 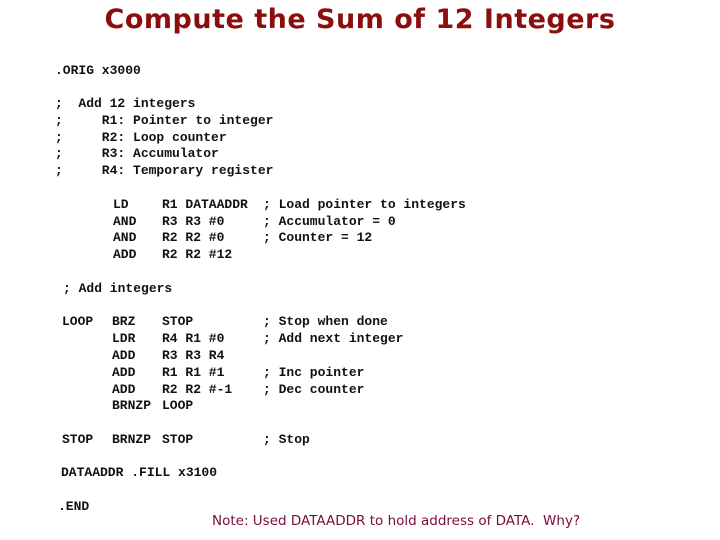 What do you see at coordinates (318, 237) in the screenshot?
I see `code-comment: ; Counter = 12` at bounding box center [318, 237].